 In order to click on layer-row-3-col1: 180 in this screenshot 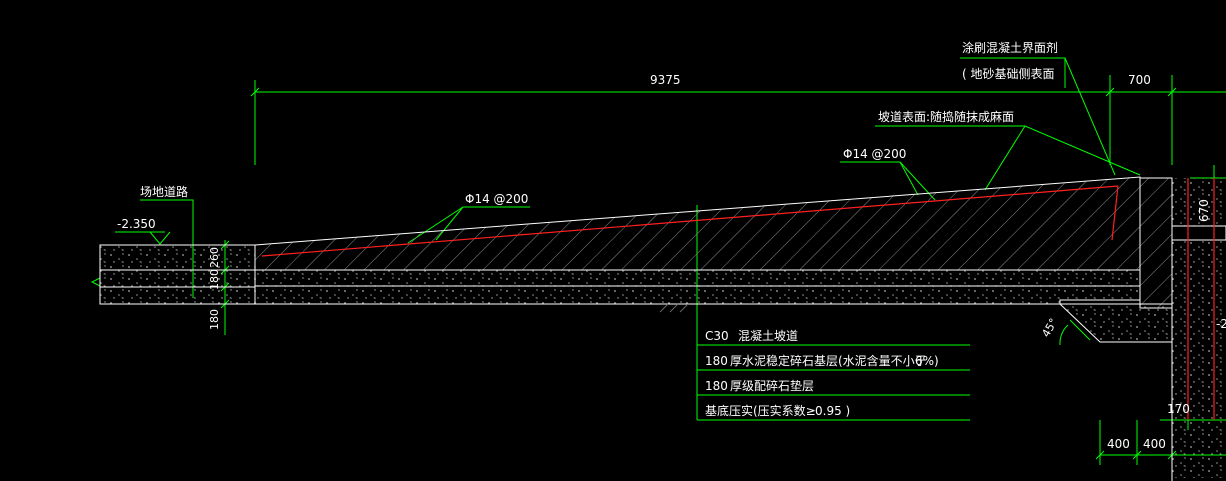, I will do `click(716, 386)`.